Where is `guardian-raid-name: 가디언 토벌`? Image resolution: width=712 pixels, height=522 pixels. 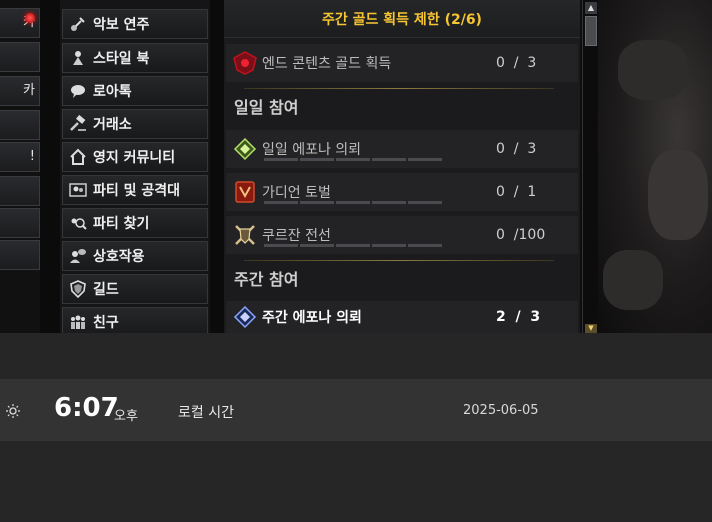 guardian-raid-name: 가디언 토벌 is located at coordinates (296, 193).